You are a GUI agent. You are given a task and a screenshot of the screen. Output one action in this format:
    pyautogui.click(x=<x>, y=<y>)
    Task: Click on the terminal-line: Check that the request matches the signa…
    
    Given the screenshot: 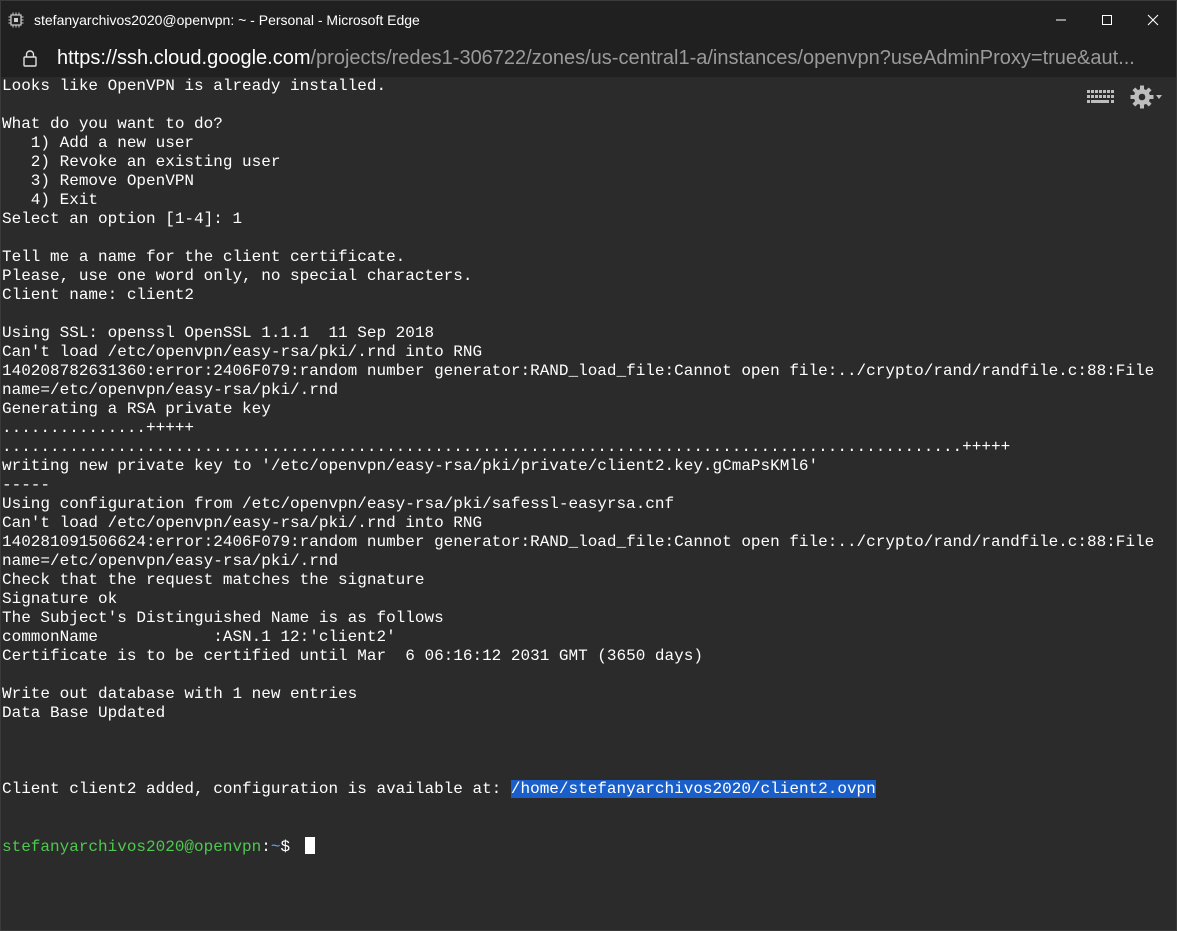 What is the action you would take?
    pyautogui.click(x=213, y=580)
    